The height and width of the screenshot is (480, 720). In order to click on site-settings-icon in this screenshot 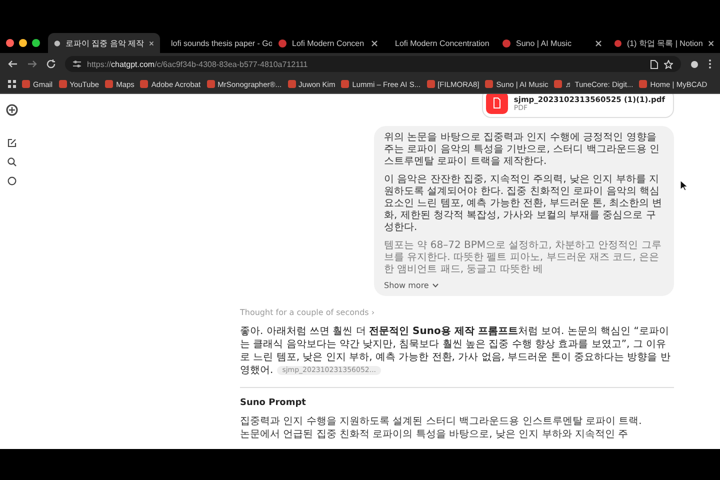, I will do `click(77, 64)`.